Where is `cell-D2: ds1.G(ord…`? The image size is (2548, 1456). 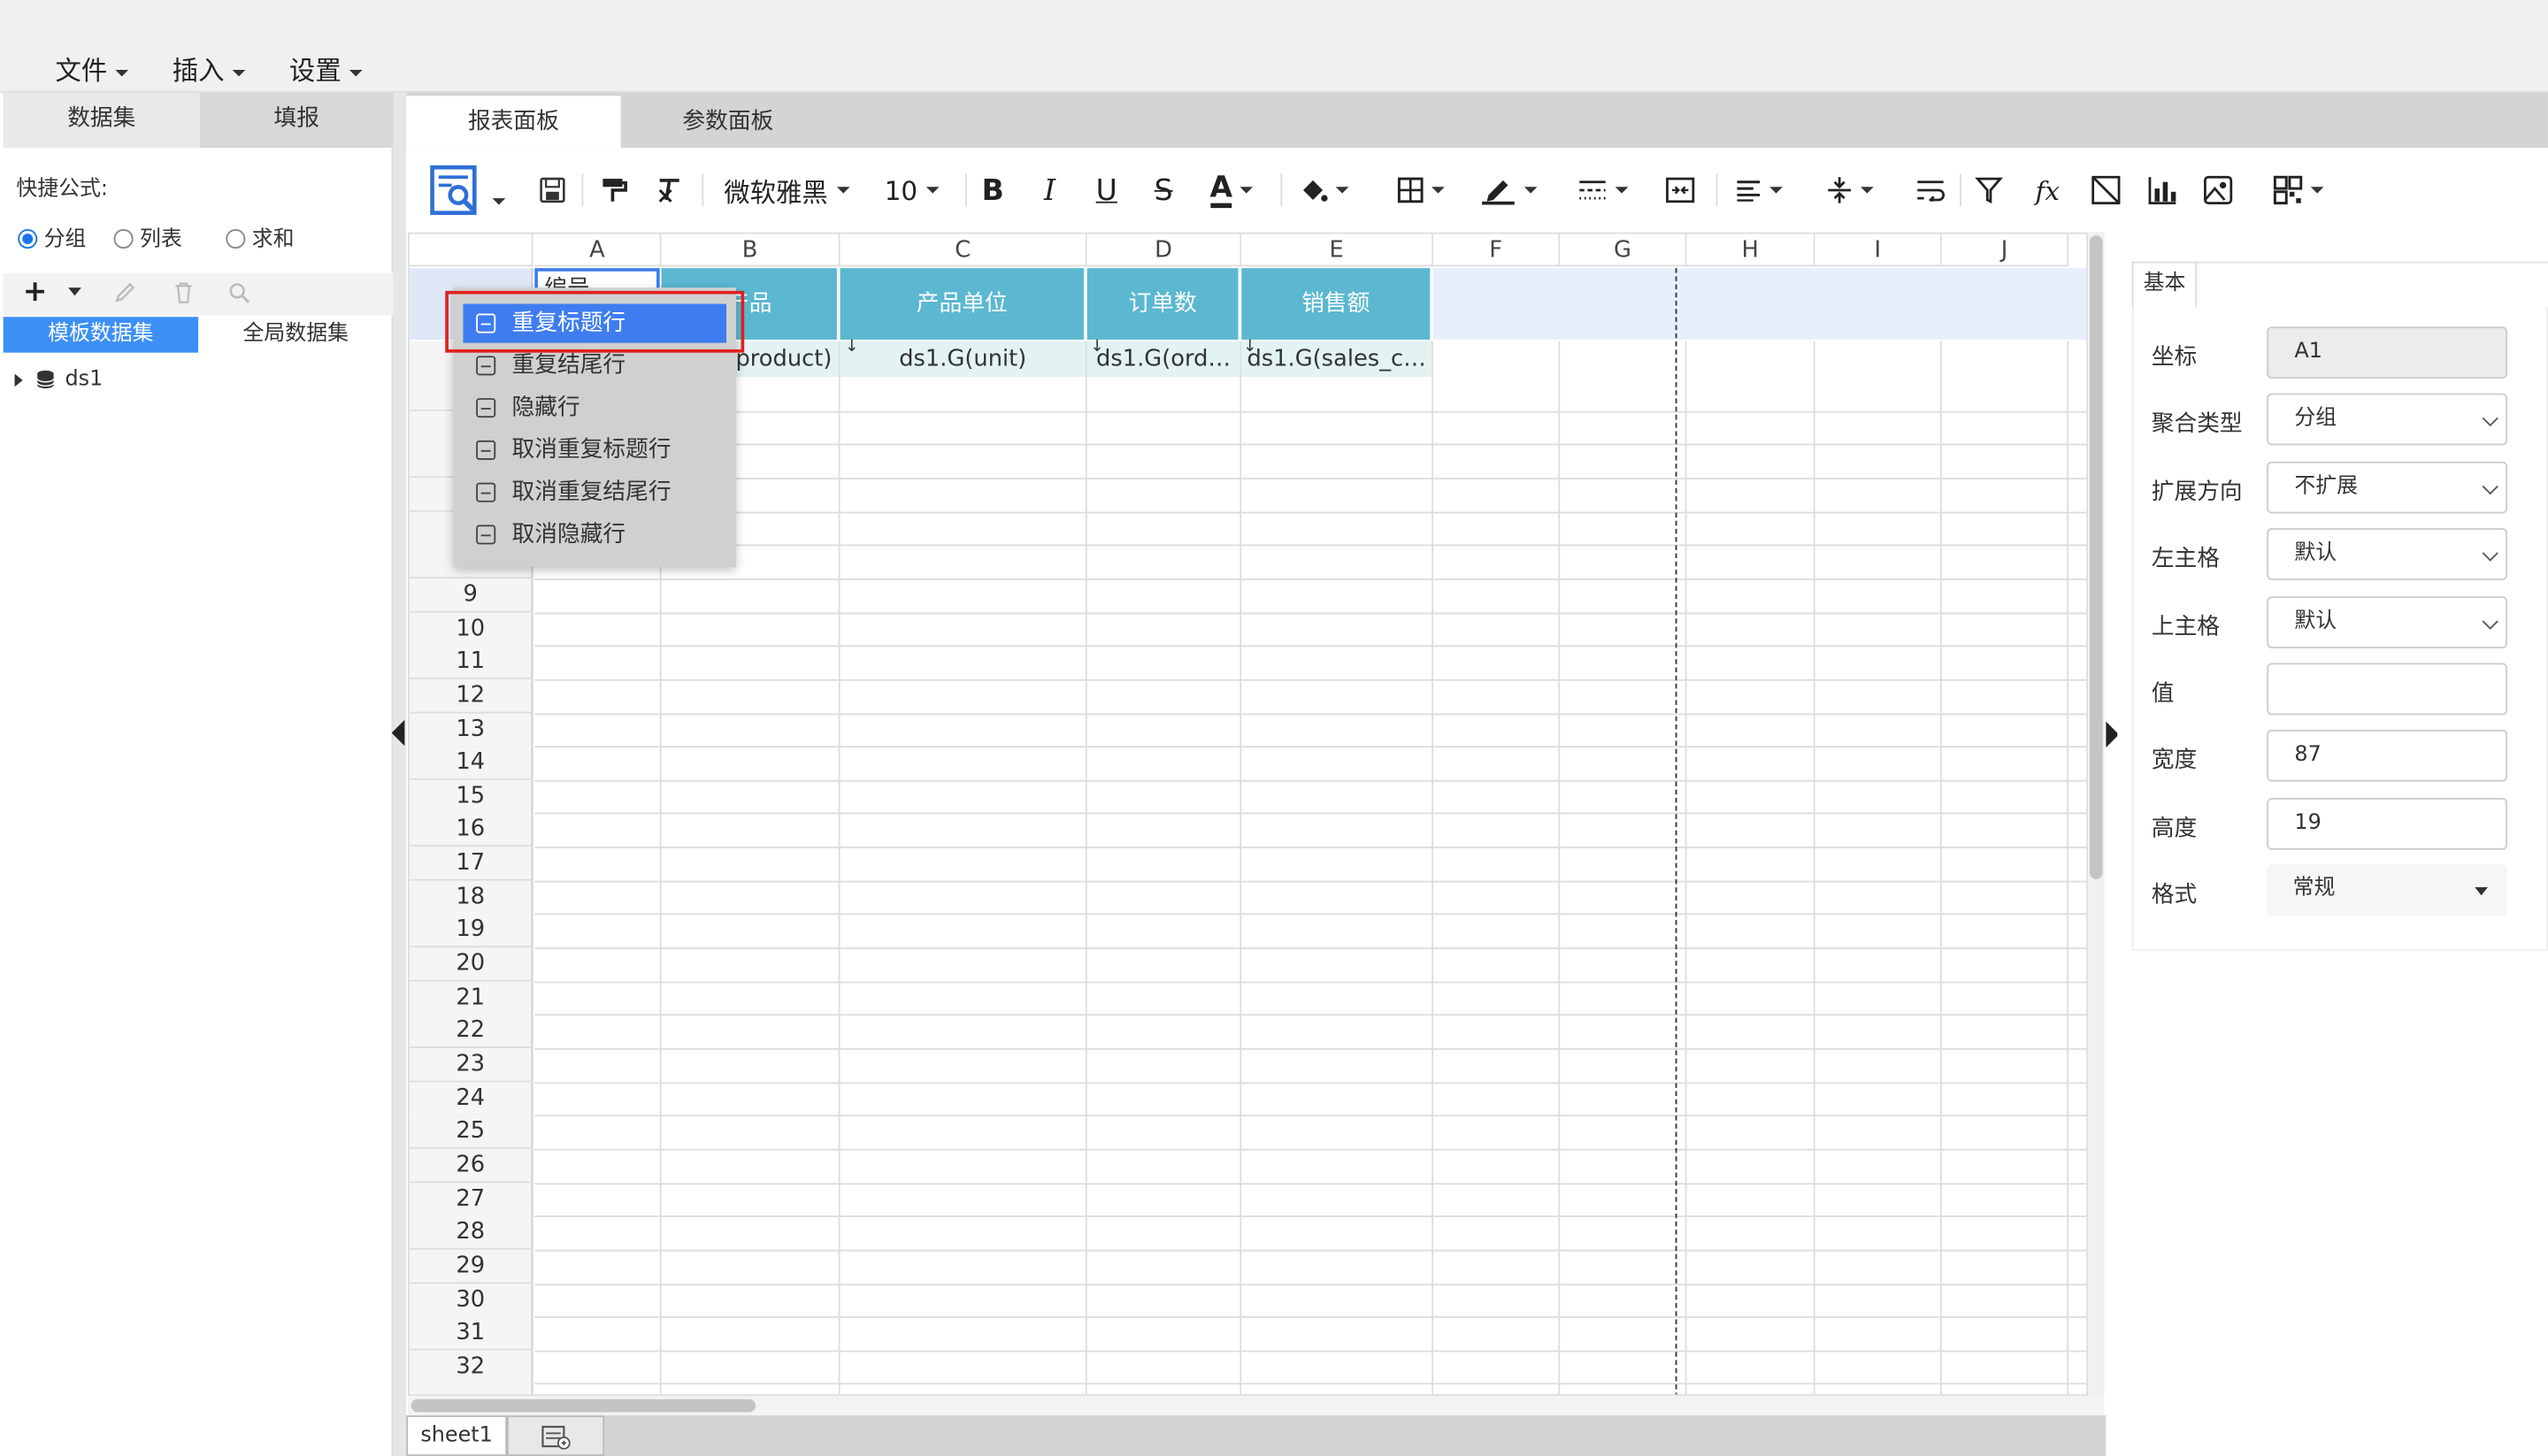 cell-D2: ds1.G(ord… is located at coordinates (1163, 359).